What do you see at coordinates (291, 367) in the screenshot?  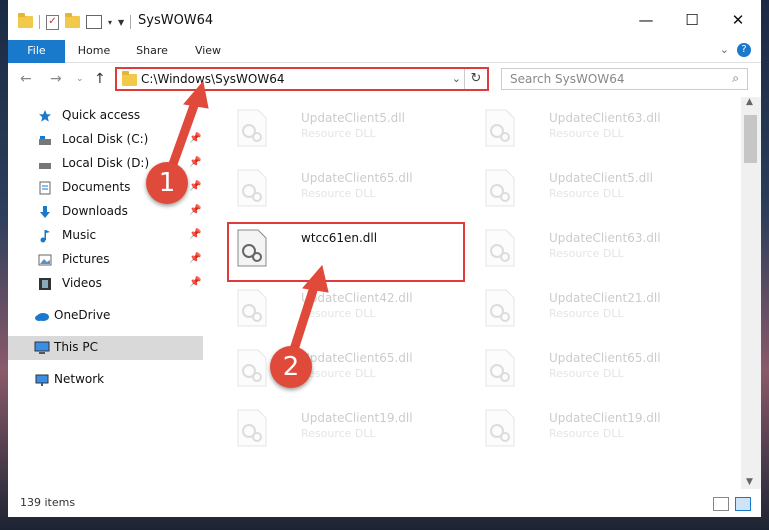 I see `step-2-badge: 2` at bounding box center [291, 367].